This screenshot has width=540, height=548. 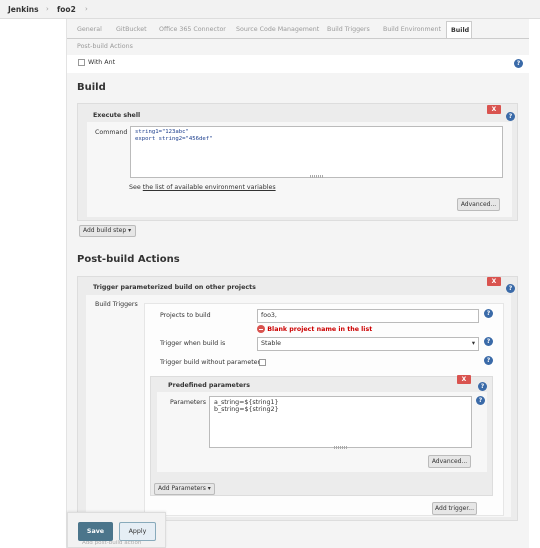 I want to click on post-build-section-title: Post-build Actions, so click(x=128, y=259).